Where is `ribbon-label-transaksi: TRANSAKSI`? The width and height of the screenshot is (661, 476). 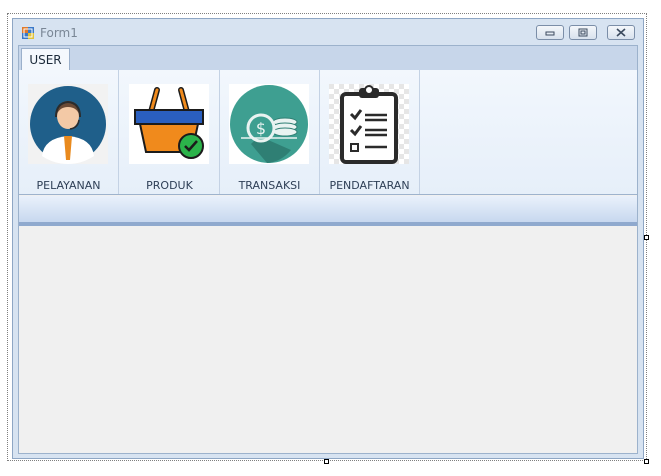
ribbon-label-transaksi: TRANSAKSI is located at coordinates (269, 185).